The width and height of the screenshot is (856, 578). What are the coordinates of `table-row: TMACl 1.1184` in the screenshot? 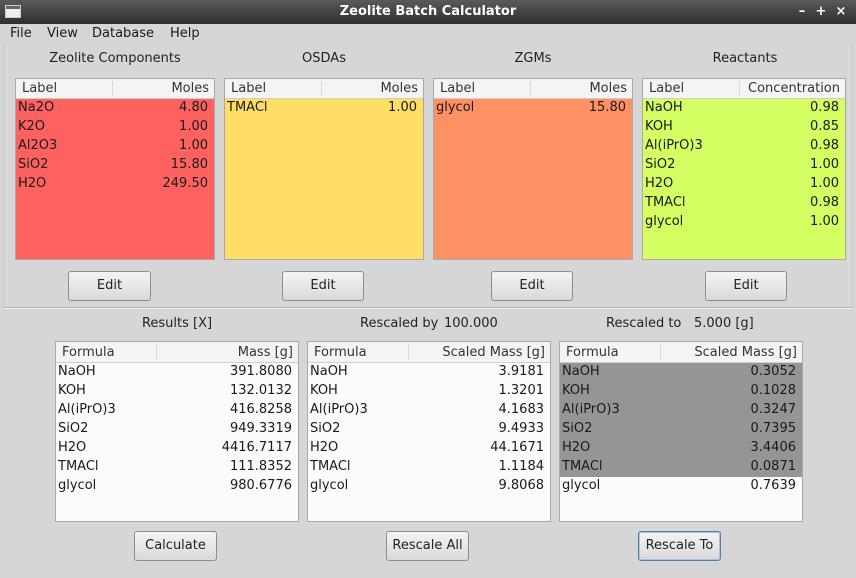 It's located at (429, 467).